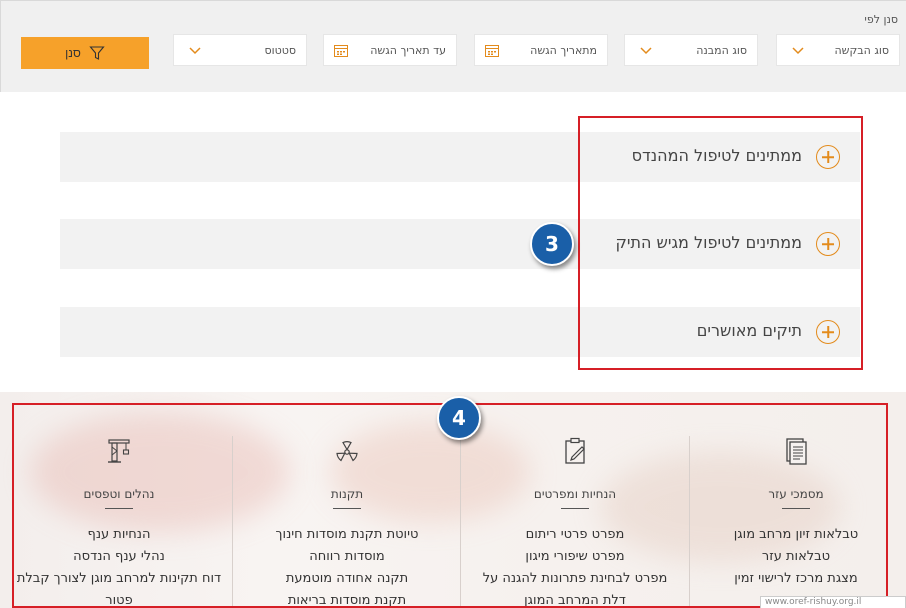 The width and height of the screenshot is (906, 608). Describe the element at coordinates (691, 50) in the screenshot. I see `building-type-select: סוג המבנה` at that location.